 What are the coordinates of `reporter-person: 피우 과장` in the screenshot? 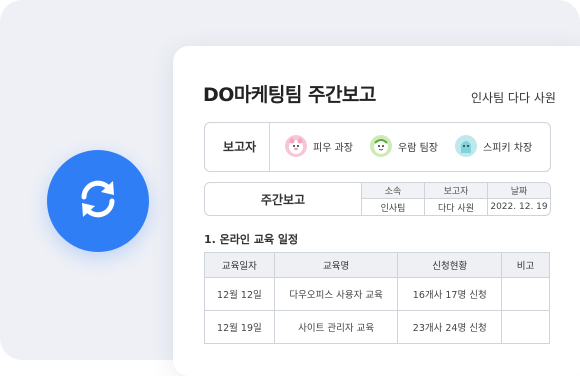 It's located at (319, 146).